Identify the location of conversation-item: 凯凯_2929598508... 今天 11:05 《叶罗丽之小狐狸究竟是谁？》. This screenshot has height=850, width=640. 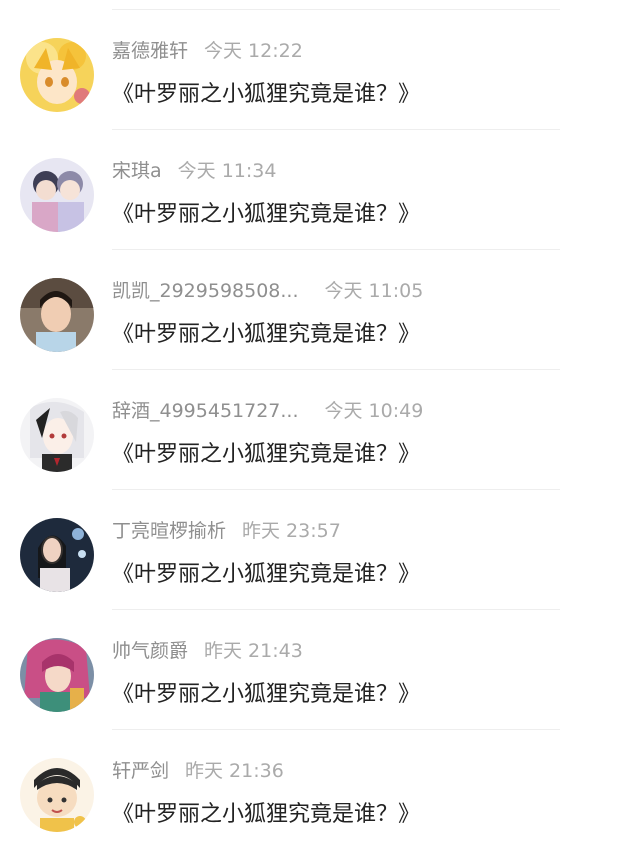
(320, 310).